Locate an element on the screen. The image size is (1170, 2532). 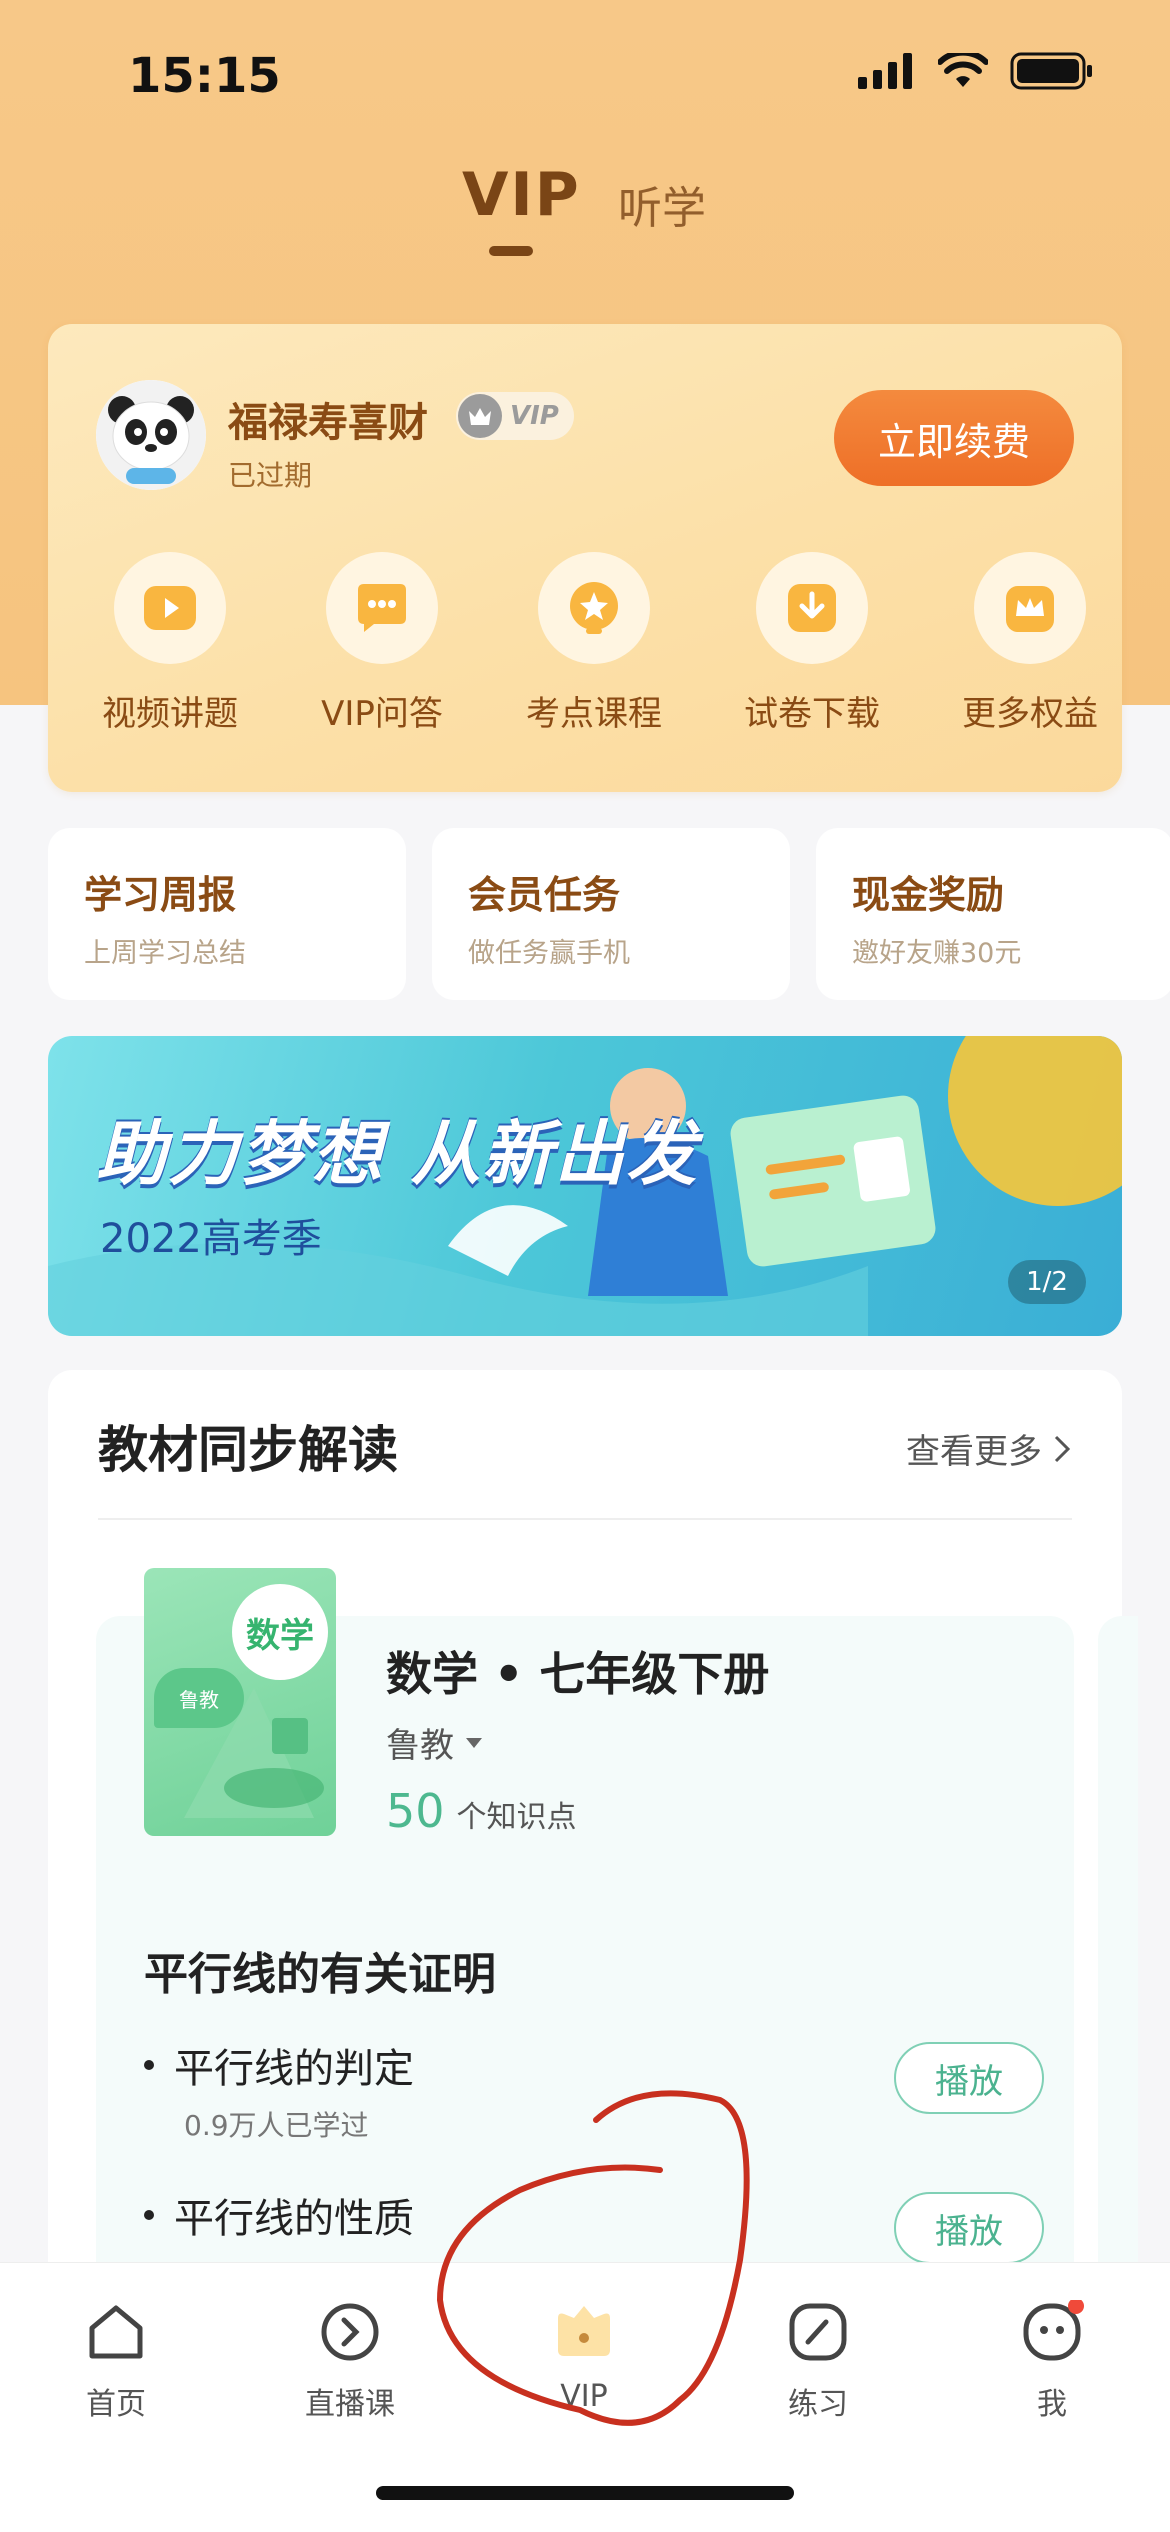
top-tabs: VIP 听学 is located at coordinates (585, 210).